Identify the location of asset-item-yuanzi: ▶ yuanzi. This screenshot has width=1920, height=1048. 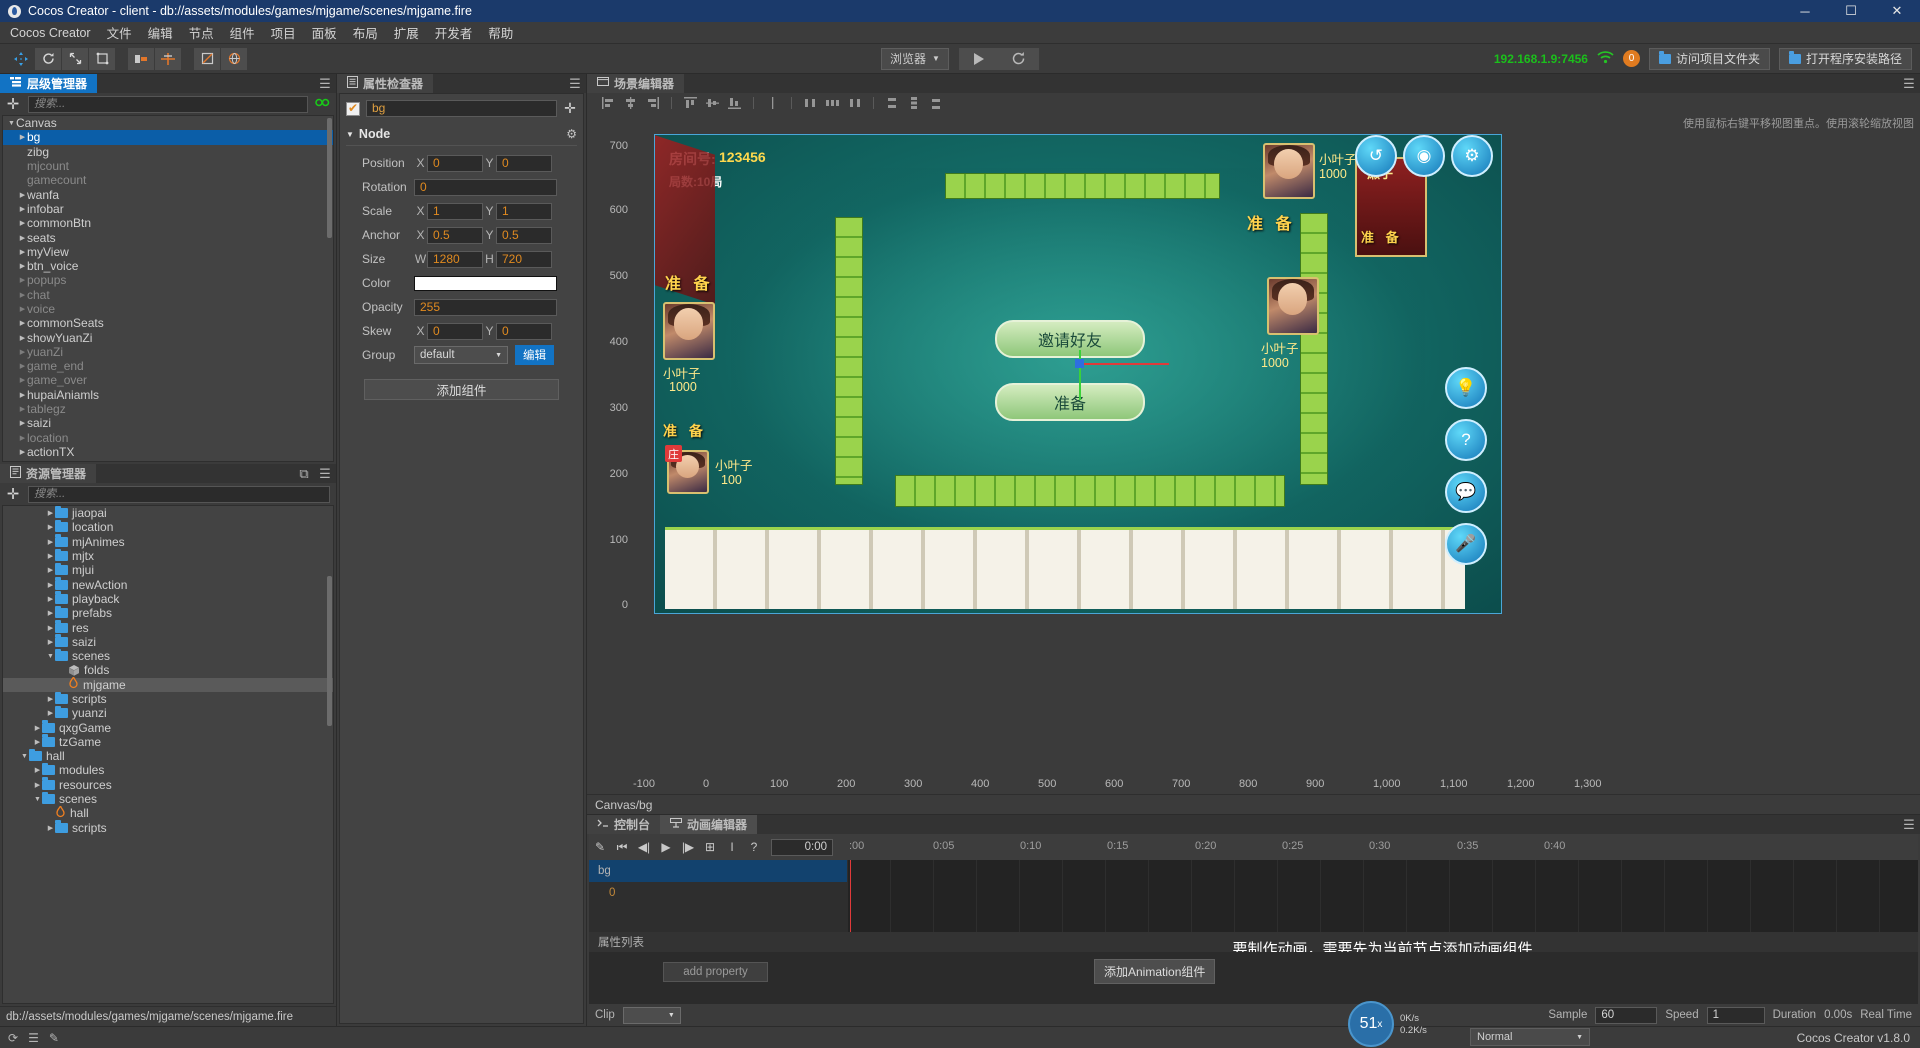
(168, 712).